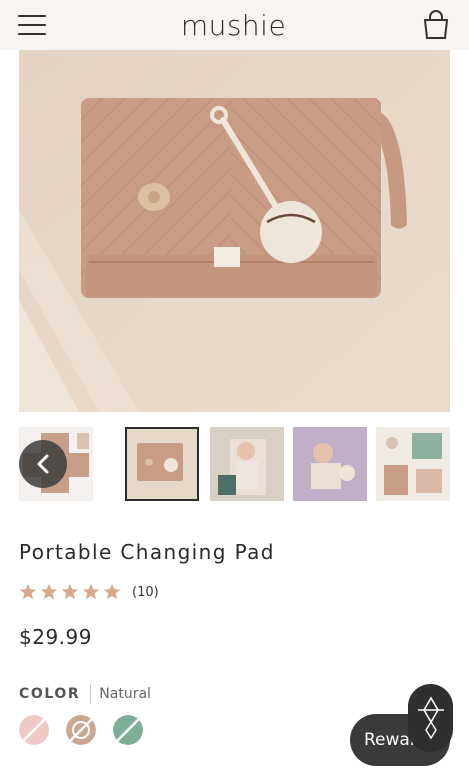 The image size is (469, 768). What do you see at coordinates (436, 25) in the screenshot?
I see `shopping-bag-icon` at bounding box center [436, 25].